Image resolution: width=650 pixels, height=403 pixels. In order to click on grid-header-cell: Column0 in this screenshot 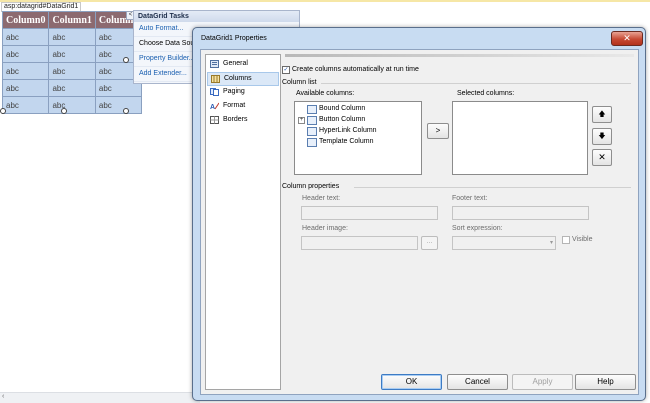, I will do `click(25, 20)`.